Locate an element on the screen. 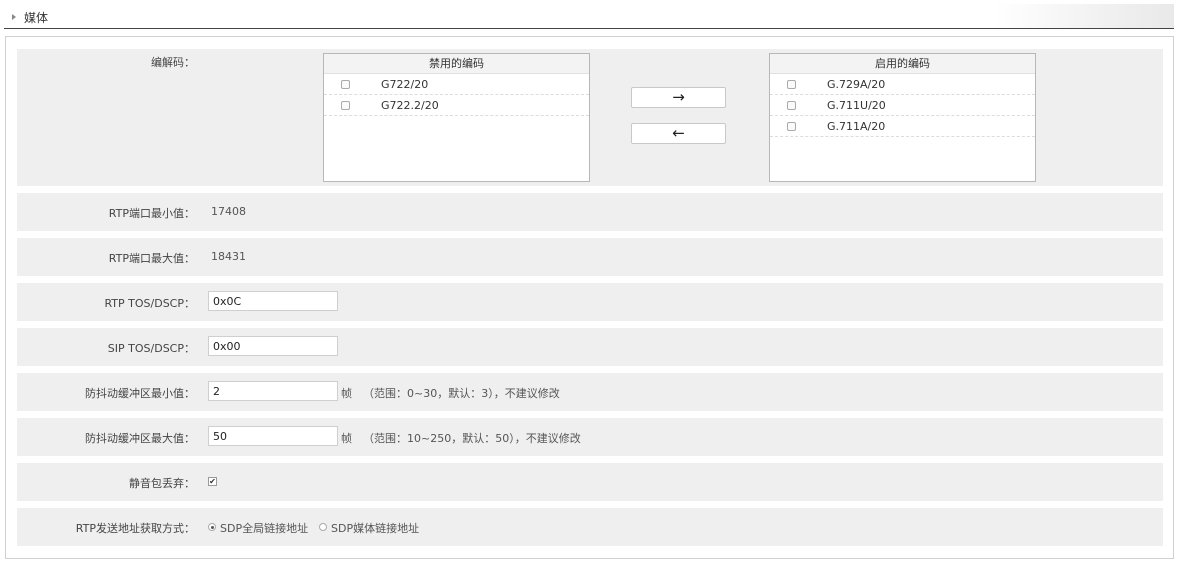  list-item: G.729A/20 is located at coordinates (902, 84).